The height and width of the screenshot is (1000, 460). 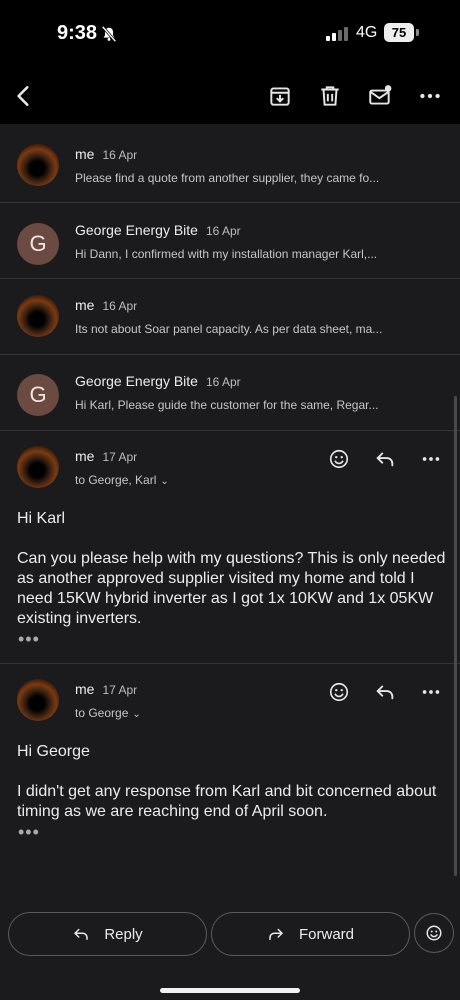 I want to click on greeting: Hi George, so click(x=53, y=751).